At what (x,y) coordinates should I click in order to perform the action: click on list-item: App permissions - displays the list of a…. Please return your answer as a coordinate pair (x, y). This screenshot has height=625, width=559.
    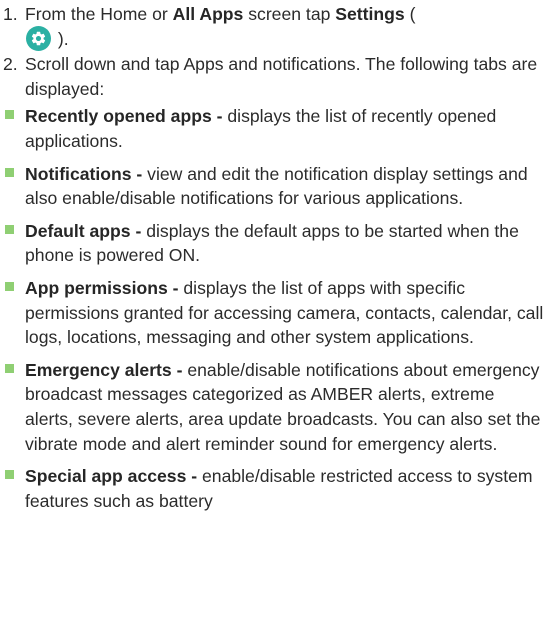
    Looking at the image, I should click on (272, 313).